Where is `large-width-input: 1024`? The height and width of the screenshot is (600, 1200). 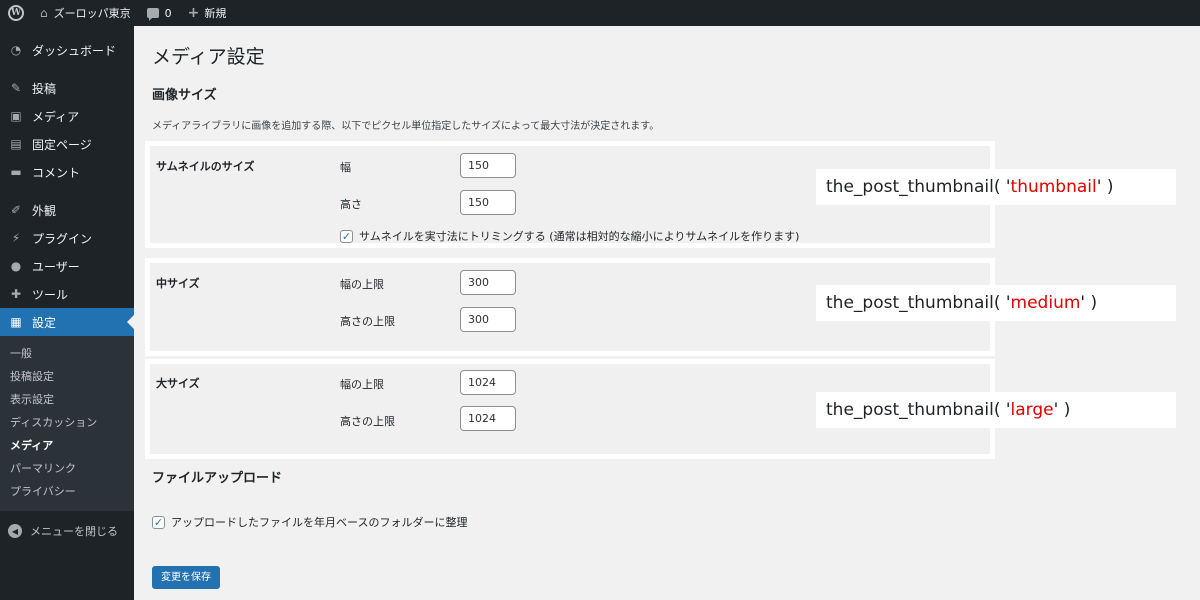 large-width-input: 1024 is located at coordinates (488, 382).